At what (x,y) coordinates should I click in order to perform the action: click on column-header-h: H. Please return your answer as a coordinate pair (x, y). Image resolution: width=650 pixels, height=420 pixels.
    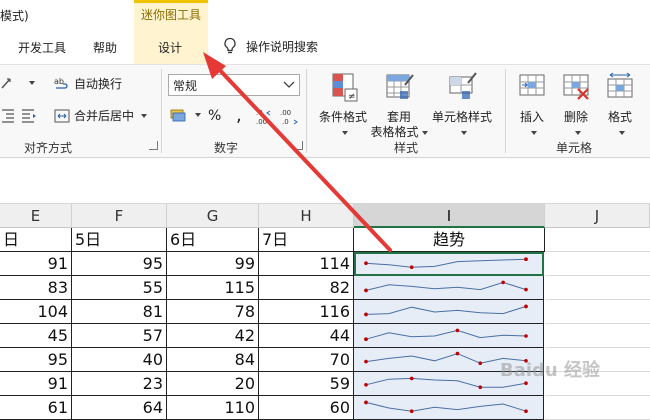
    Looking at the image, I should click on (306, 216).